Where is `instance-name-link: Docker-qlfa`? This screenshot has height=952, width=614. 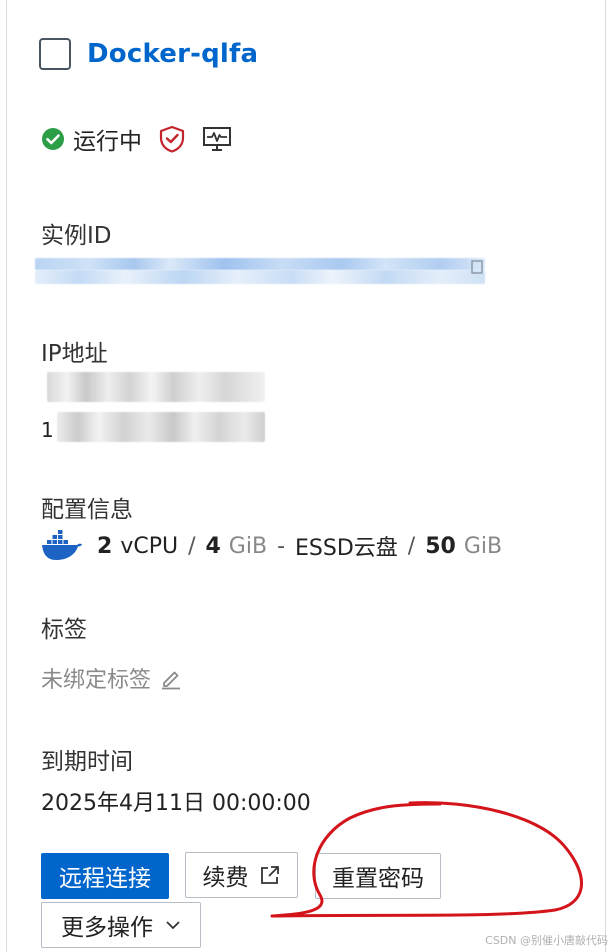 instance-name-link: Docker-qlfa is located at coordinates (172, 54).